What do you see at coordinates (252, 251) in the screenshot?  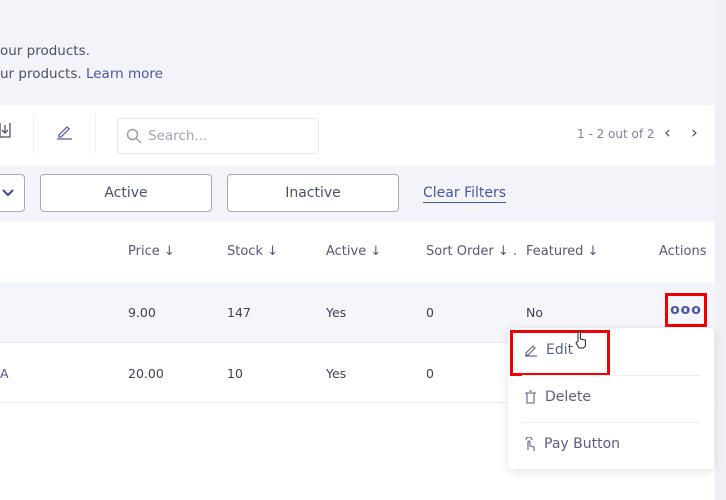 I see `column-header-stock: Stock ↓` at bounding box center [252, 251].